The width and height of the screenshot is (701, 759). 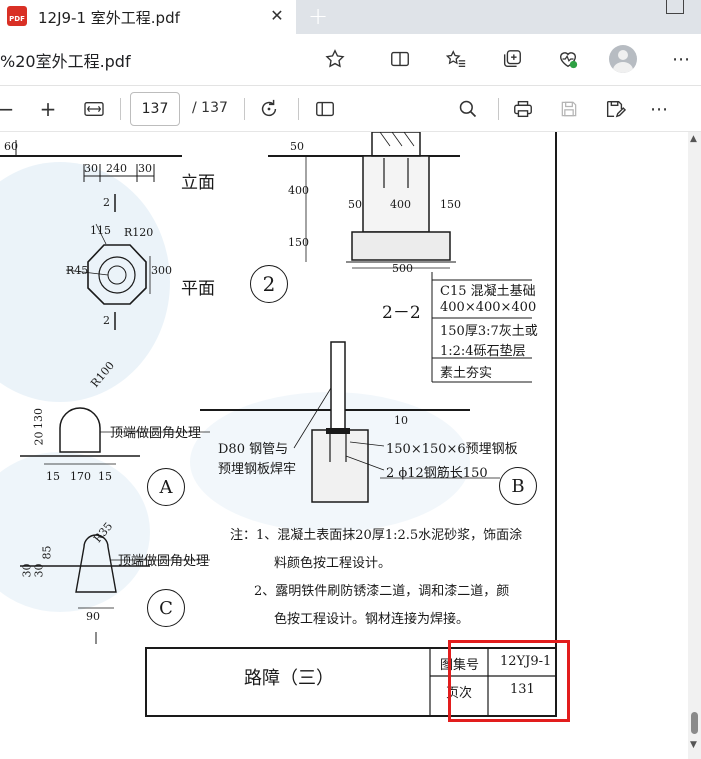 What do you see at coordinates (489, 331) in the screenshot?
I see `legend-line: 150厚3:7灰土或` at bounding box center [489, 331].